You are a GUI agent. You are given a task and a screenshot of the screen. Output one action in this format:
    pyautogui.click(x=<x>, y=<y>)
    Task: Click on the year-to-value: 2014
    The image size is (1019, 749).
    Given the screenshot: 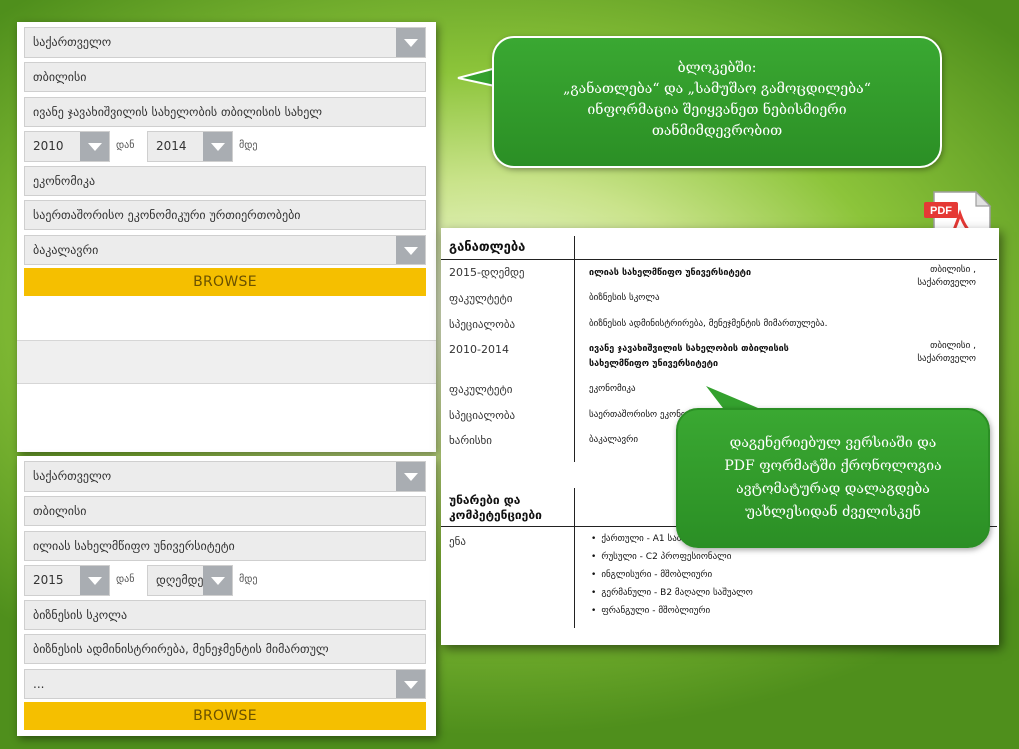 What is the action you would take?
    pyautogui.click(x=171, y=146)
    